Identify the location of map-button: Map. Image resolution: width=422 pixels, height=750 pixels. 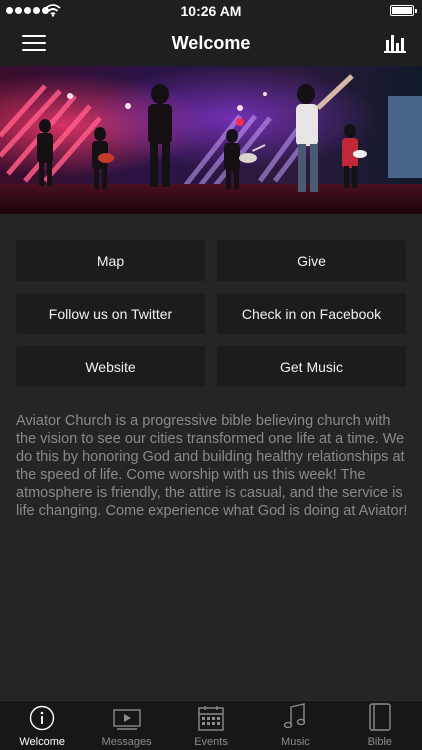
(110, 260).